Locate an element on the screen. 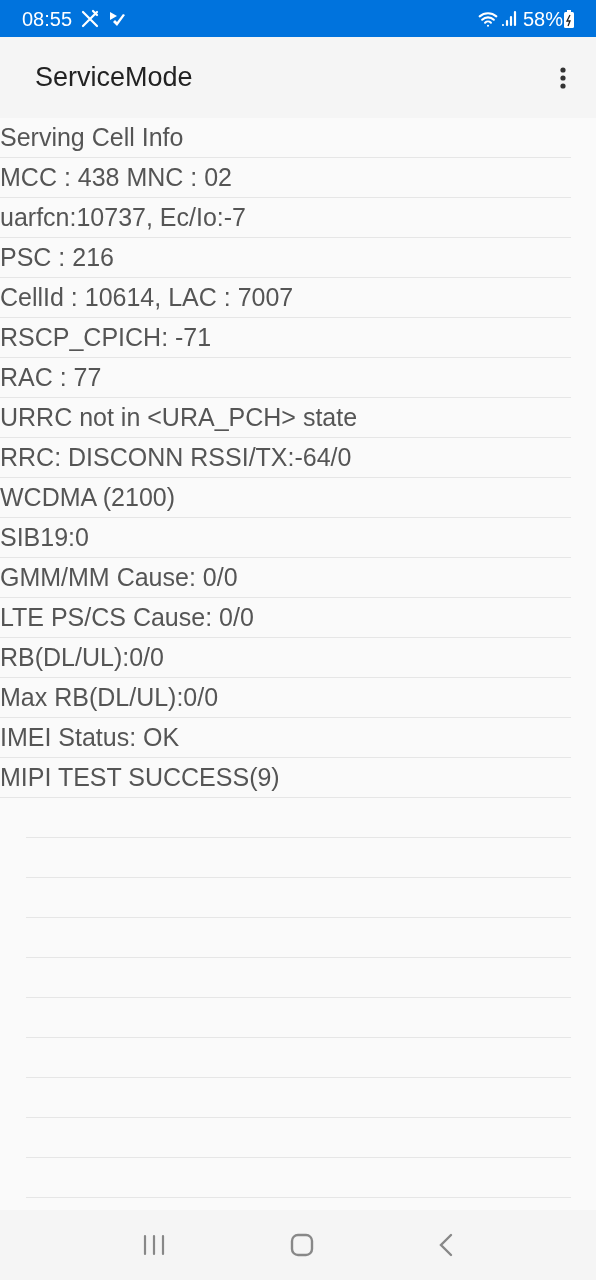 This screenshot has width=596, height=1280. info-text: RAC : 77 is located at coordinates (51, 377).